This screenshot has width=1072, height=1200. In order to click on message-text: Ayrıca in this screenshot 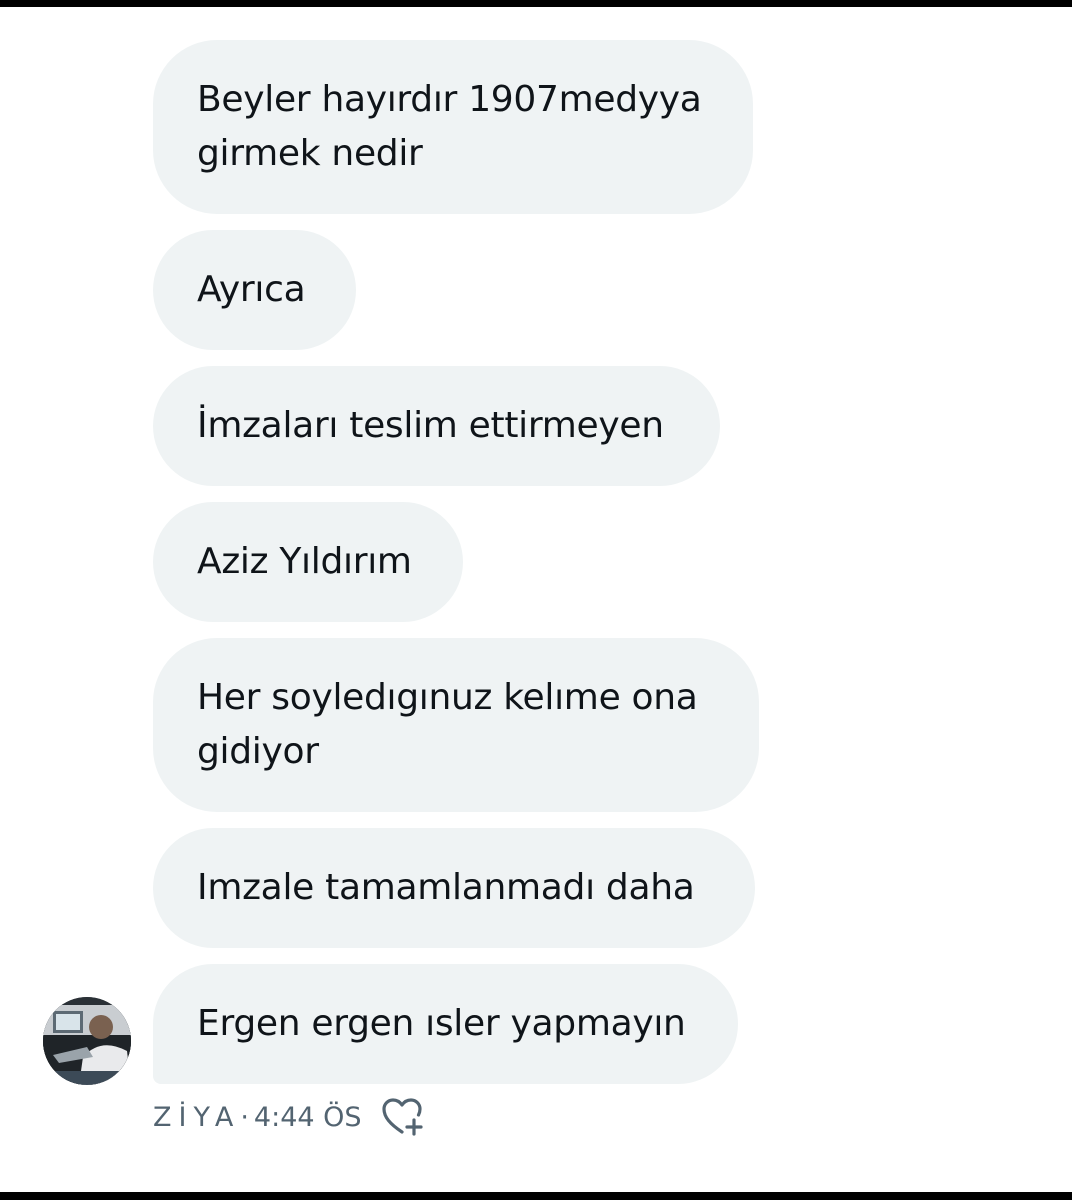, I will do `click(251, 289)`.